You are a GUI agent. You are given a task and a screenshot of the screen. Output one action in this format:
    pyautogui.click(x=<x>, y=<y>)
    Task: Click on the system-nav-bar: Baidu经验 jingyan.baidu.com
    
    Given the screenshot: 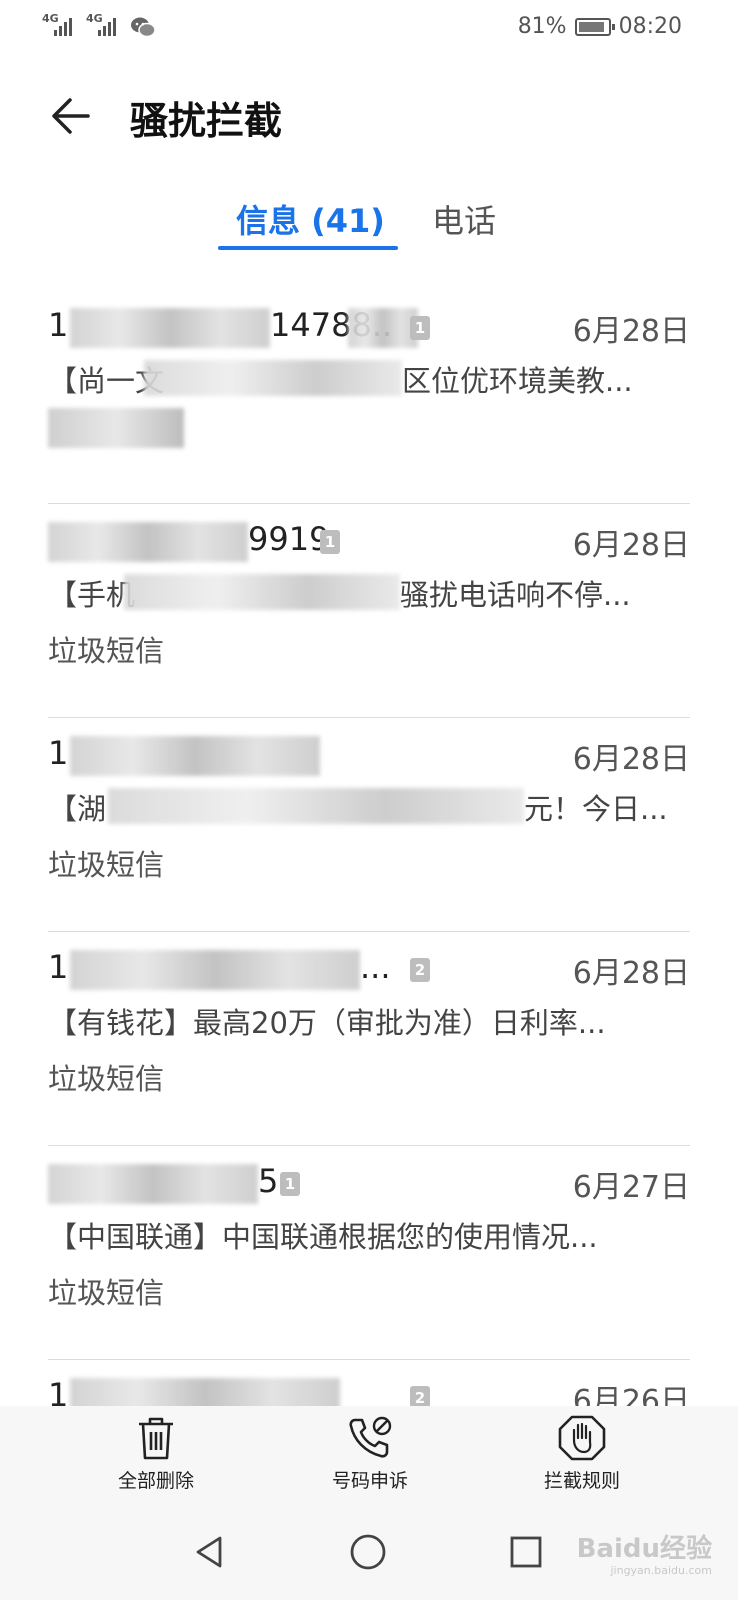 What is the action you would take?
    pyautogui.click(x=369, y=1553)
    